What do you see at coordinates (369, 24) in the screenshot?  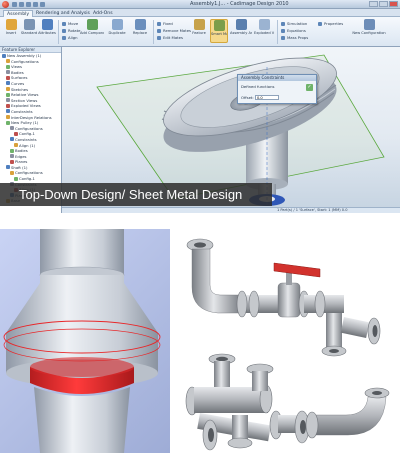 I see `new-configuration-icon` at bounding box center [369, 24].